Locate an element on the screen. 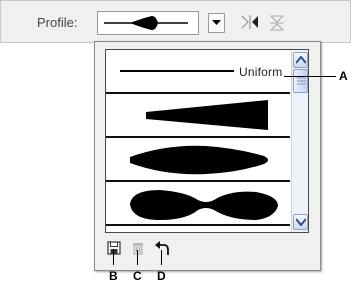 This screenshot has width=351, height=290. scroll-thumb is located at coordinates (300, 81).